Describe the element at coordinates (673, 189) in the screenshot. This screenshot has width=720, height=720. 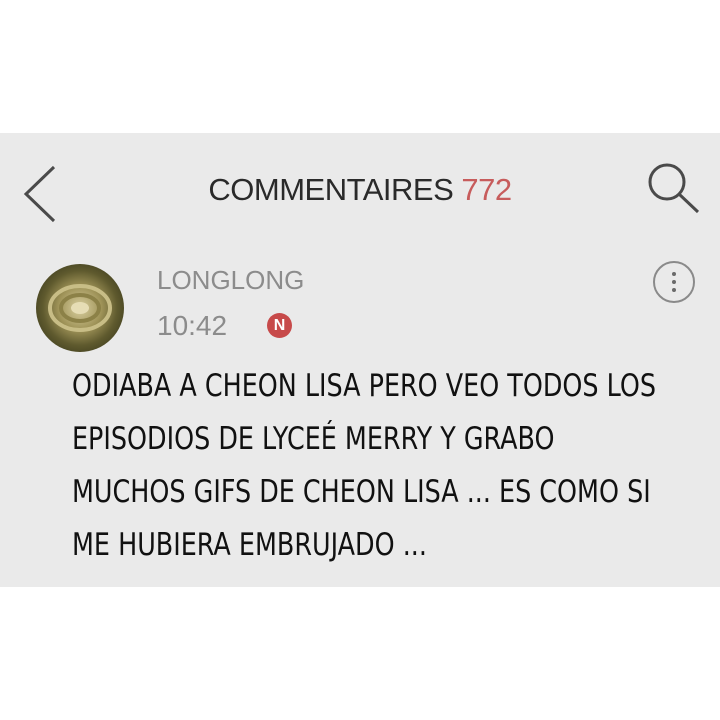
I see `search-icon` at that location.